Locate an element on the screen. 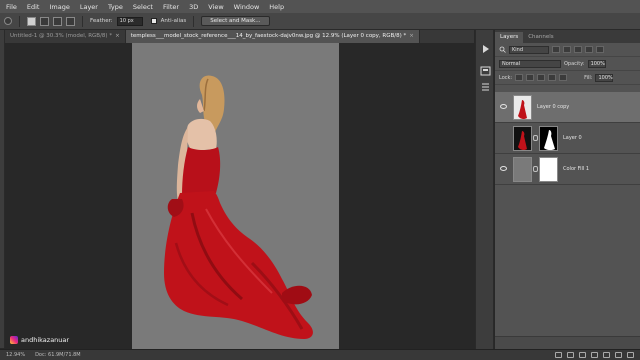 The width and height of the screenshot is (640, 360). trash-icon is located at coordinates (630, 355).